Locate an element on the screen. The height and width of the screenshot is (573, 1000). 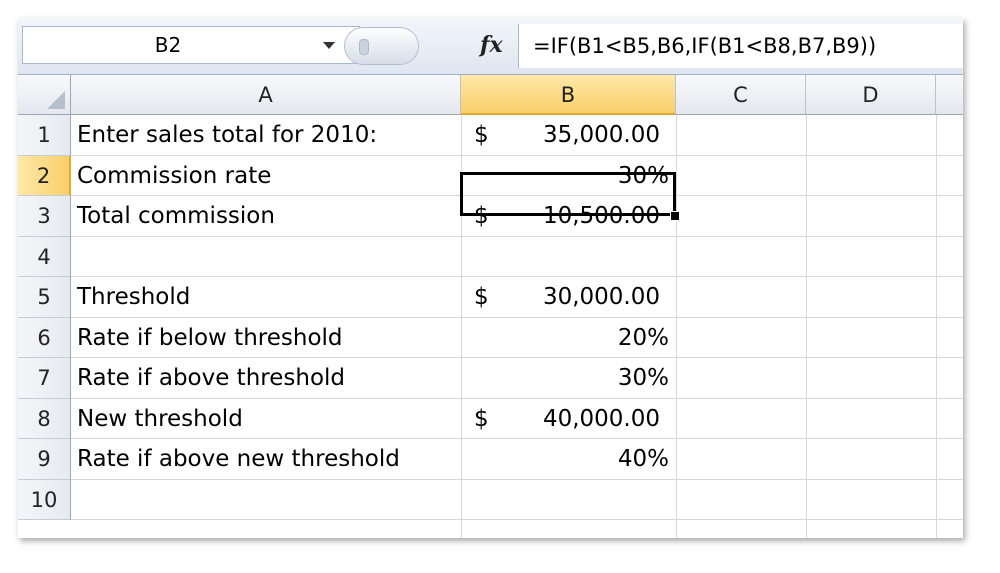
cell-b8: 40,000.00 is located at coordinates (579, 419).